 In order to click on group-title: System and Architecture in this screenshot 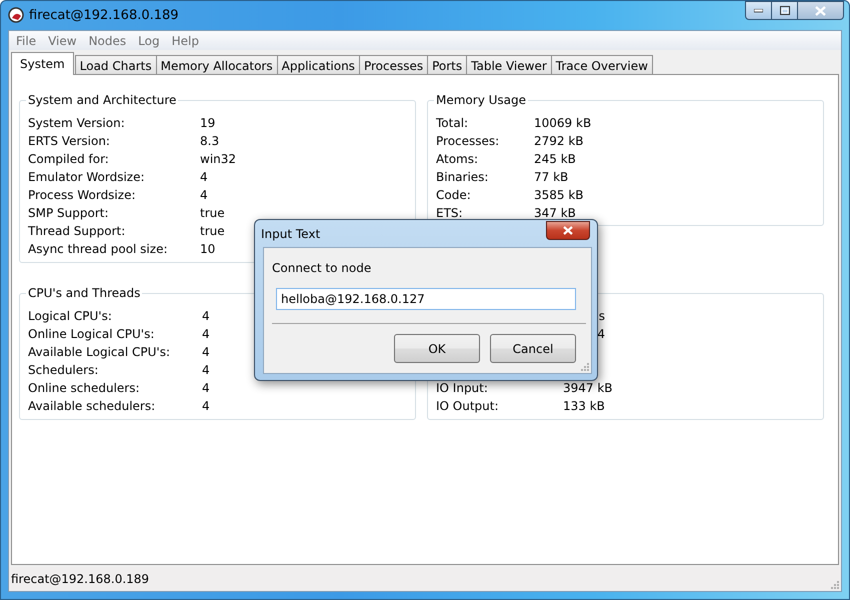, I will do `click(102, 100)`.